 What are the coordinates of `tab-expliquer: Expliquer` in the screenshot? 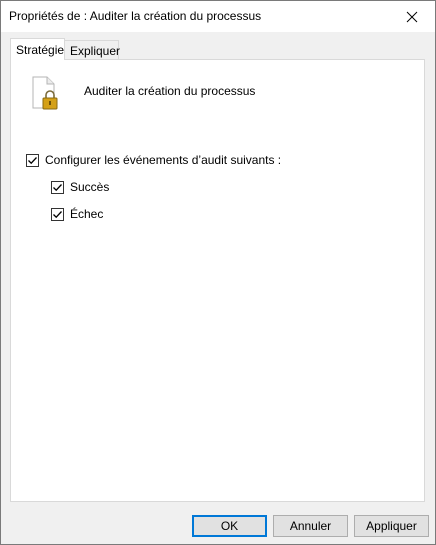 It's located at (93, 49).